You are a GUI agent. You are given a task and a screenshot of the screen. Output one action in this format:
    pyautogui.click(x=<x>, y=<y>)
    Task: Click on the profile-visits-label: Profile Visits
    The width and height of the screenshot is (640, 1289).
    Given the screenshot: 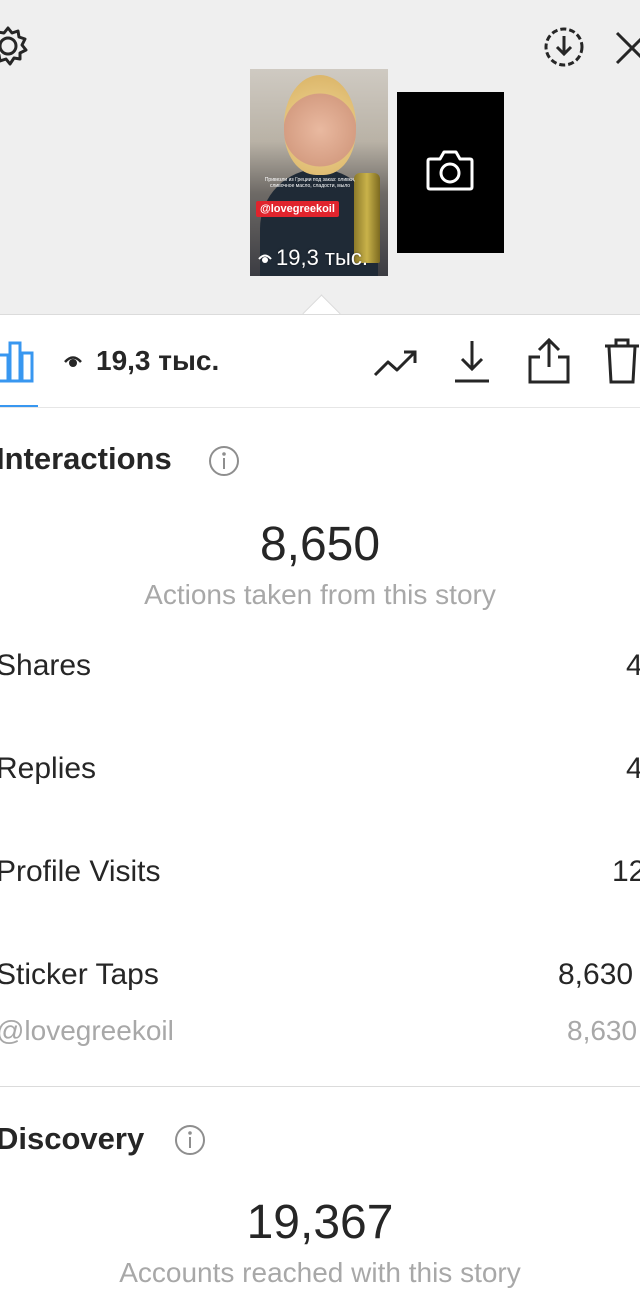 What is the action you would take?
    pyautogui.click(x=80, y=871)
    